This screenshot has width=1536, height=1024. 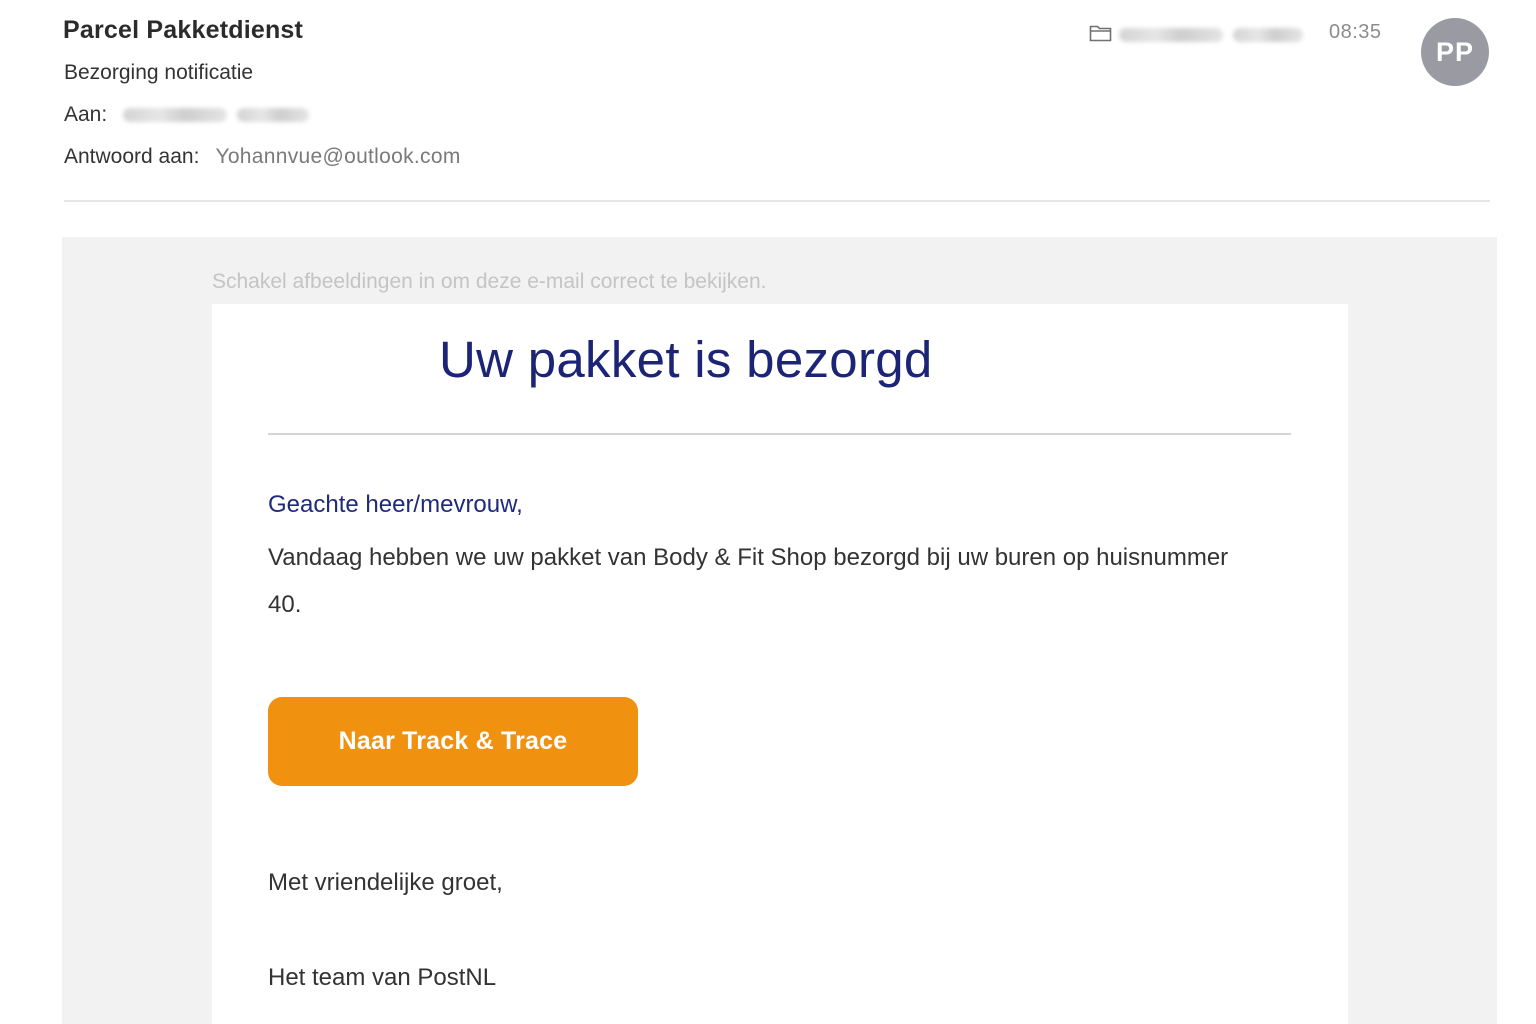 What do you see at coordinates (175, 115) in the screenshot?
I see `redacted-recipient` at bounding box center [175, 115].